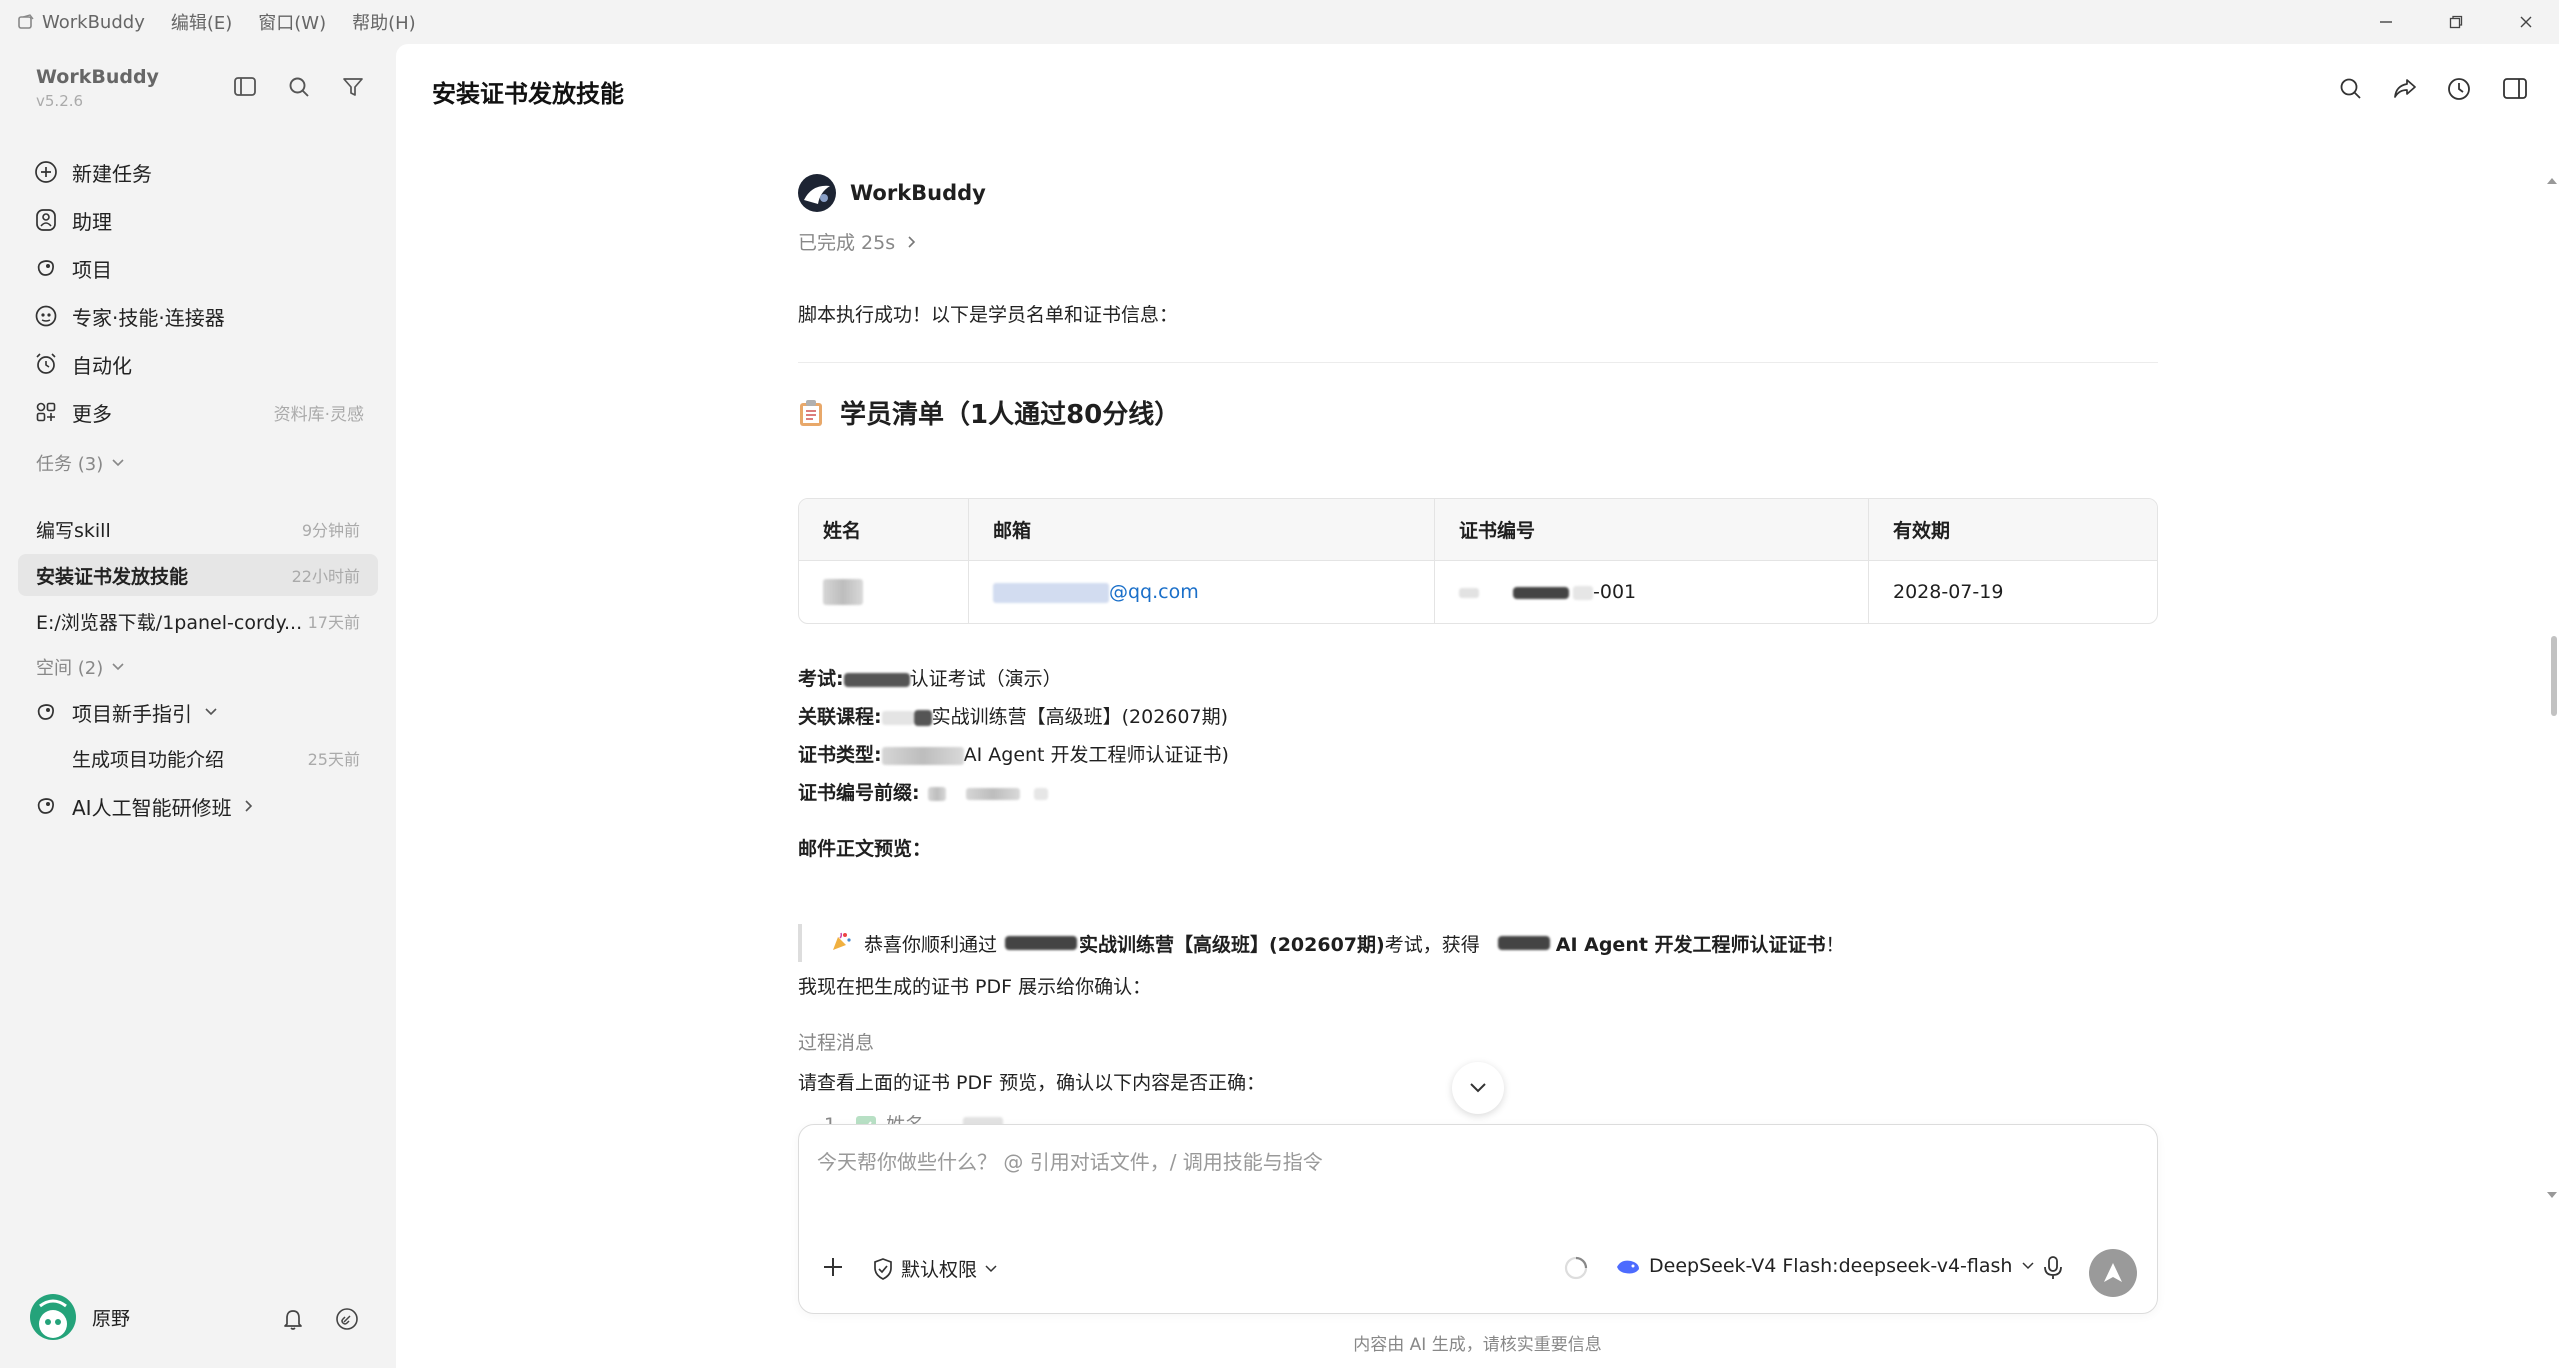 The height and width of the screenshot is (1368, 2559). I want to click on space-item-guide: 项目新手指引, so click(199, 712).